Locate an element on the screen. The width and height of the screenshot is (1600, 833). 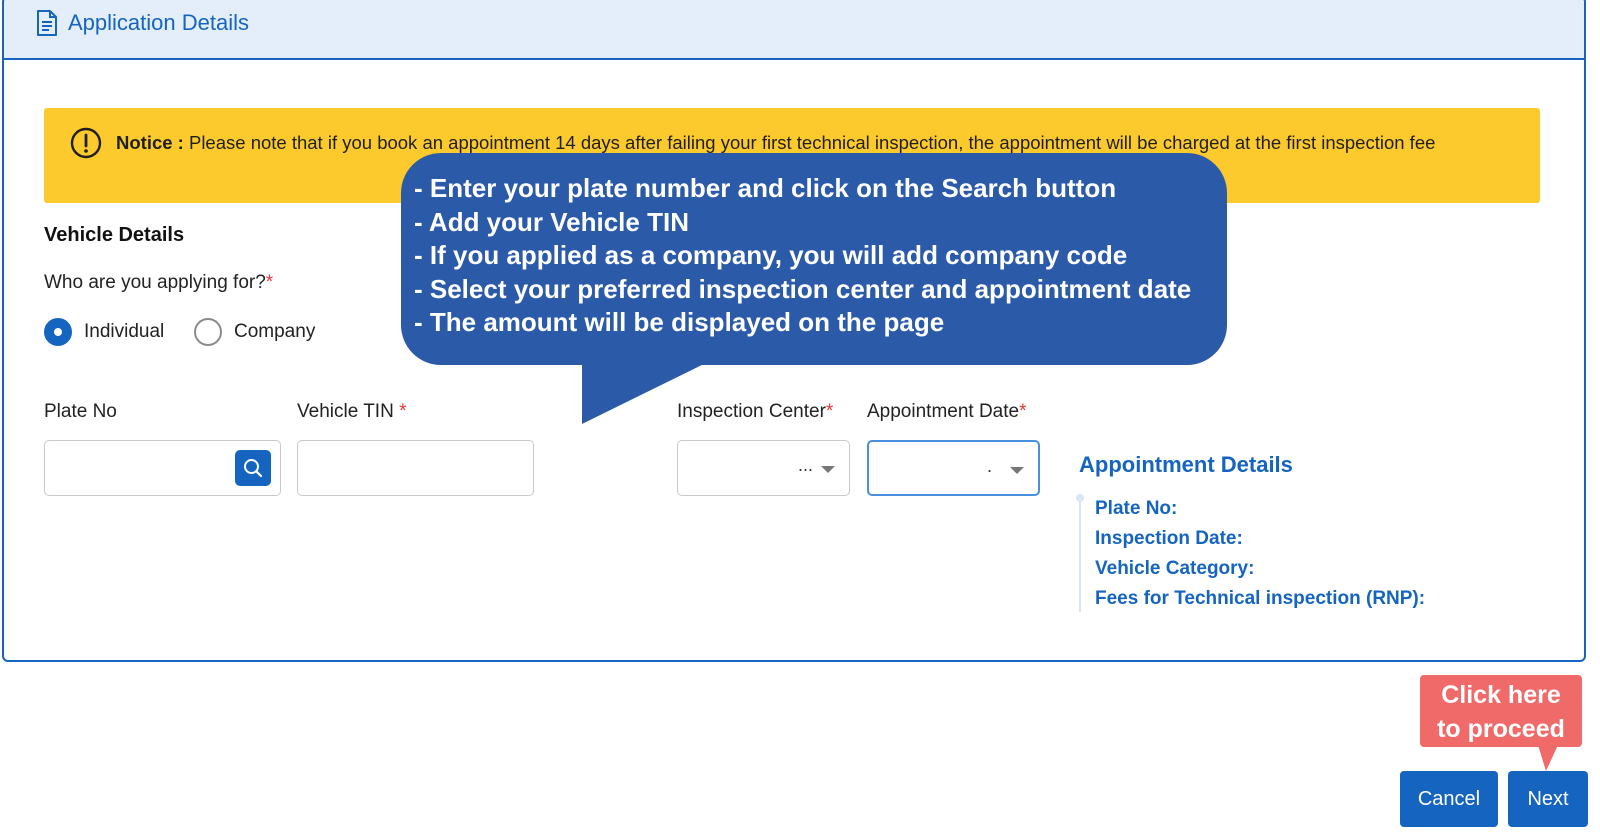
card-header: Application Details is located at coordinates (794, 30).